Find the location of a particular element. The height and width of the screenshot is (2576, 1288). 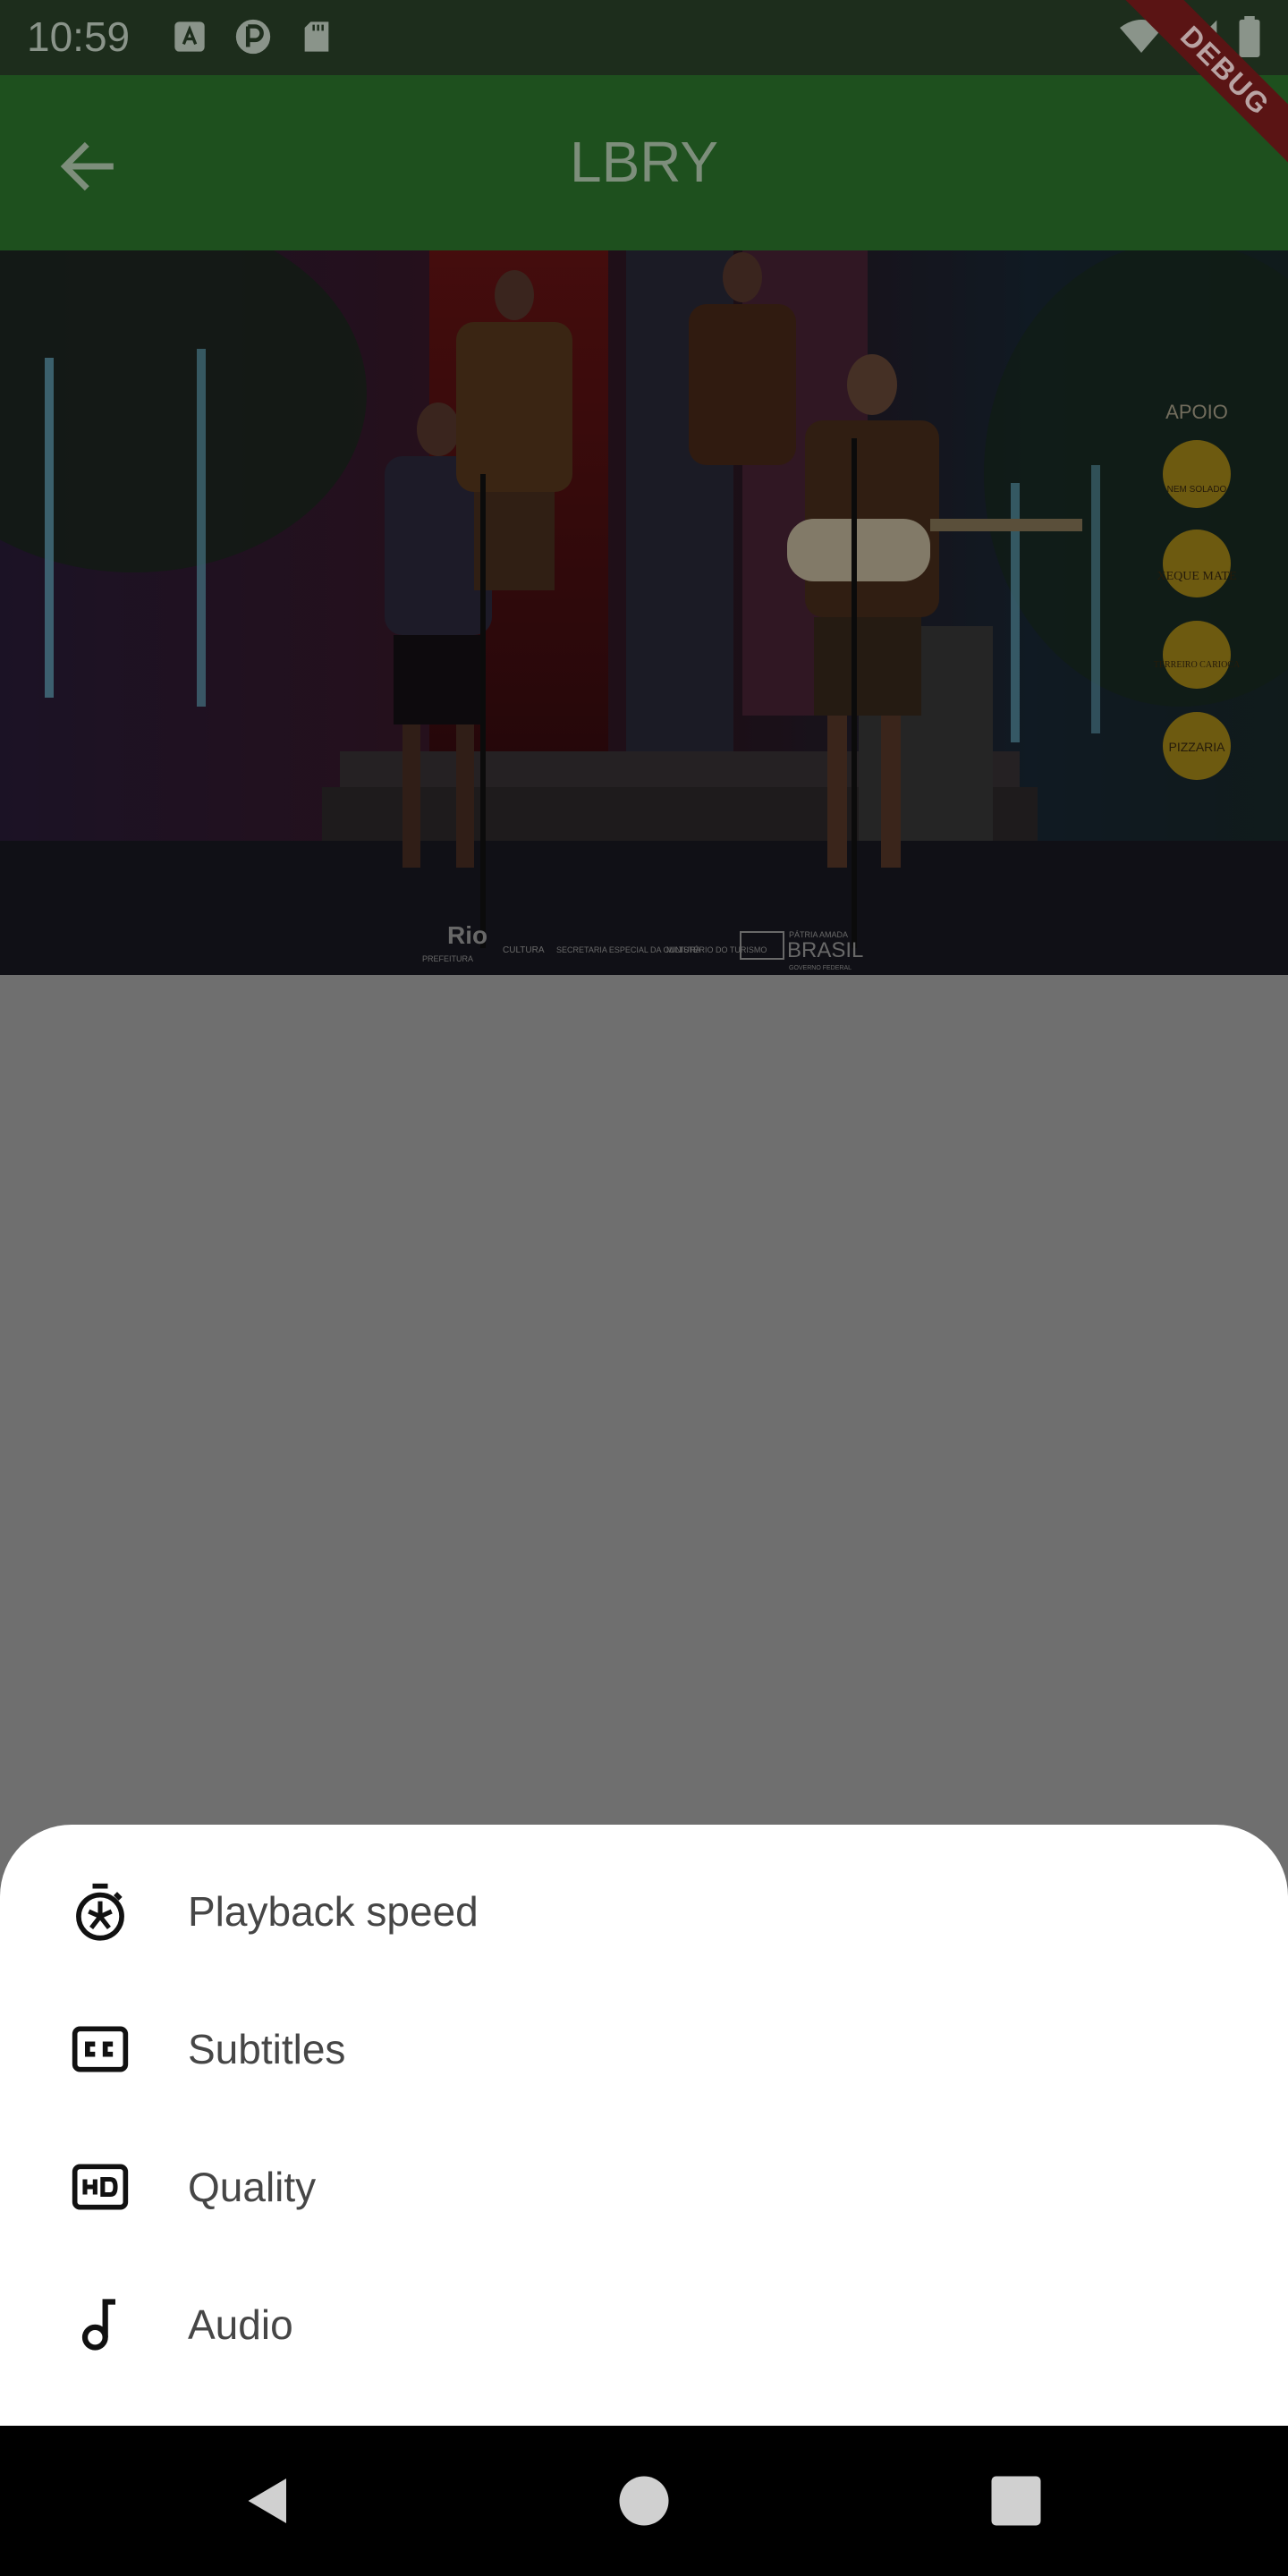

back-nav-icon is located at coordinates (268, 2501).